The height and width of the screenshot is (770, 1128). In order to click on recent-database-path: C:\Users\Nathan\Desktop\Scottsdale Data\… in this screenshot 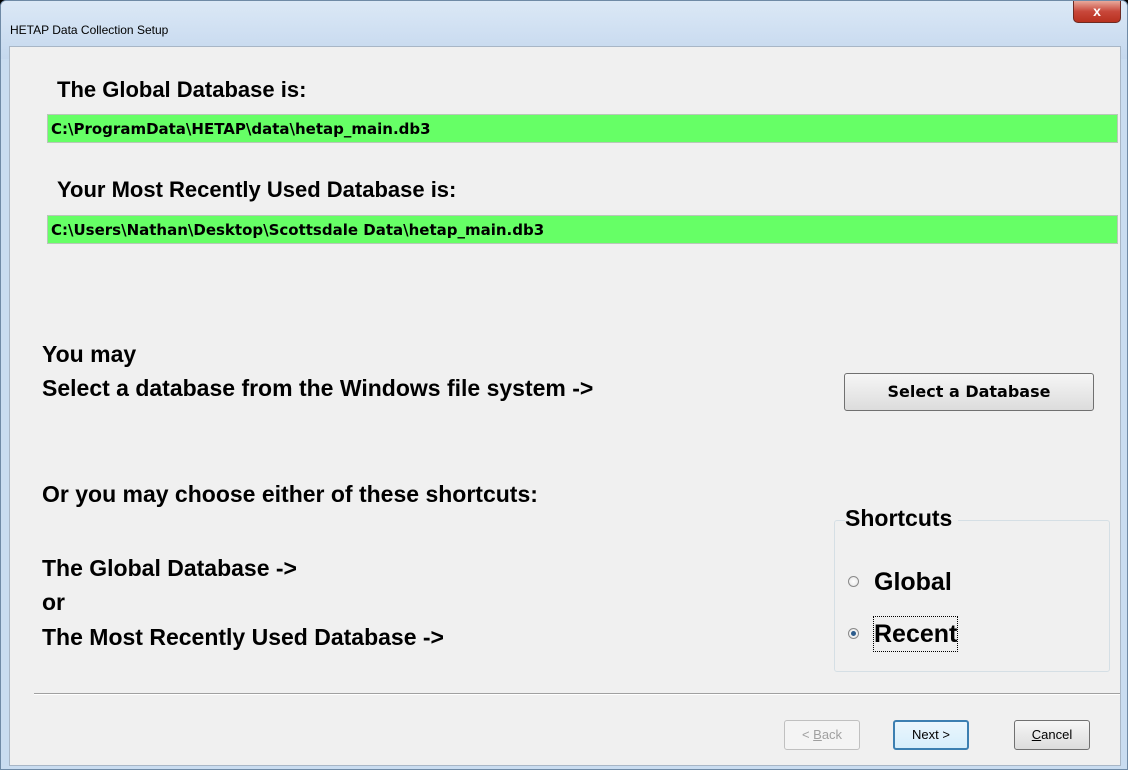, I will do `click(582, 229)`.